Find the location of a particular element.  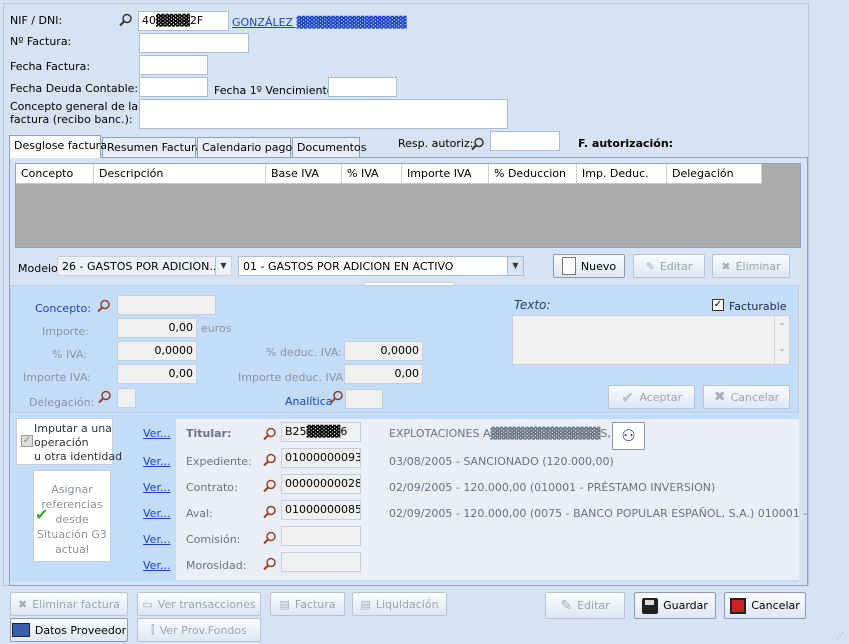

morosidad-input is located at coordinates (321, 562).